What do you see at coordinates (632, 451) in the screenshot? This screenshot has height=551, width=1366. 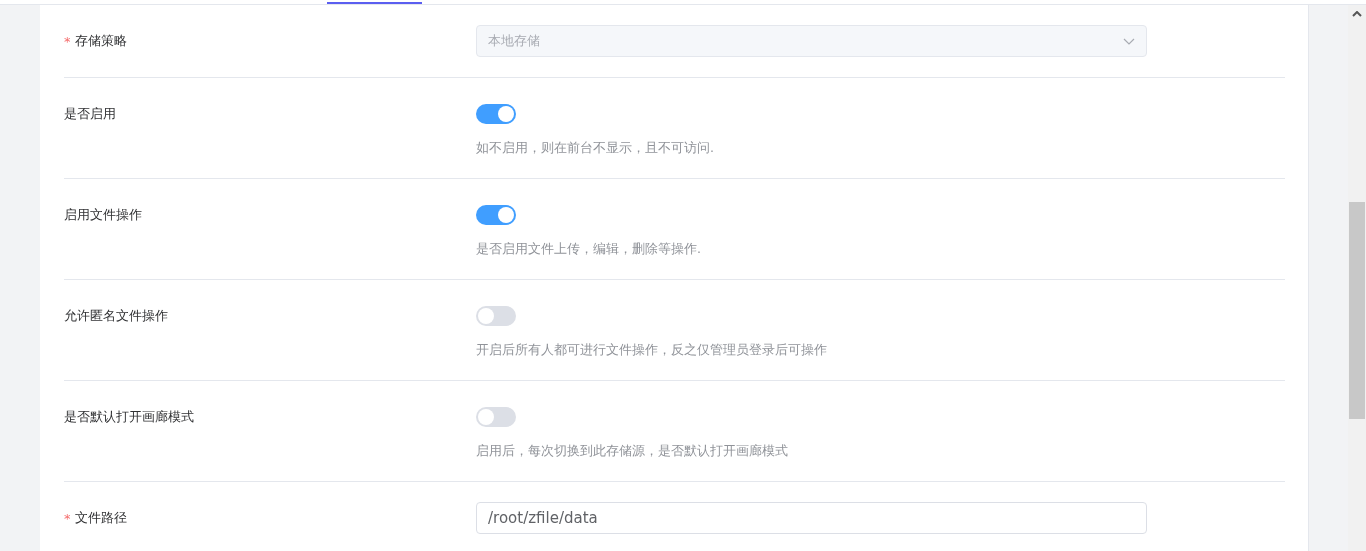 I see `field-hint: 启用后，每次切换到此存储源，是否默认打开画廊模式` at bounding box center [632, 451].